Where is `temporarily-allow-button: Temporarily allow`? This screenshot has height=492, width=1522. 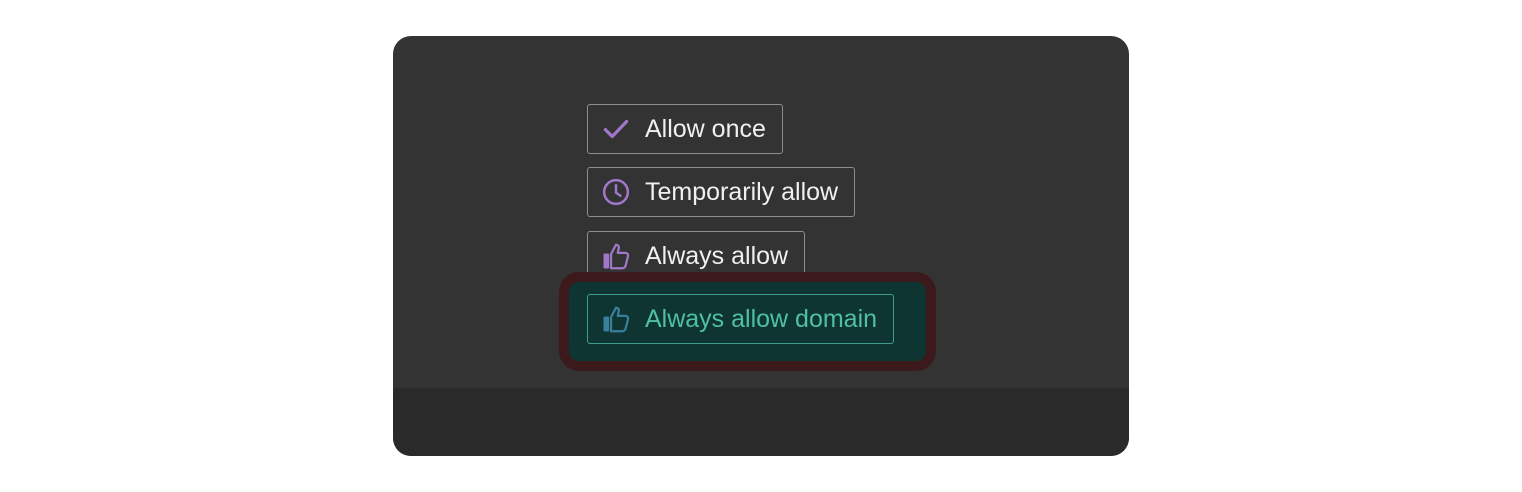
temporarily-allow-button: Temporarily allow is located at coordinates (721, 192).